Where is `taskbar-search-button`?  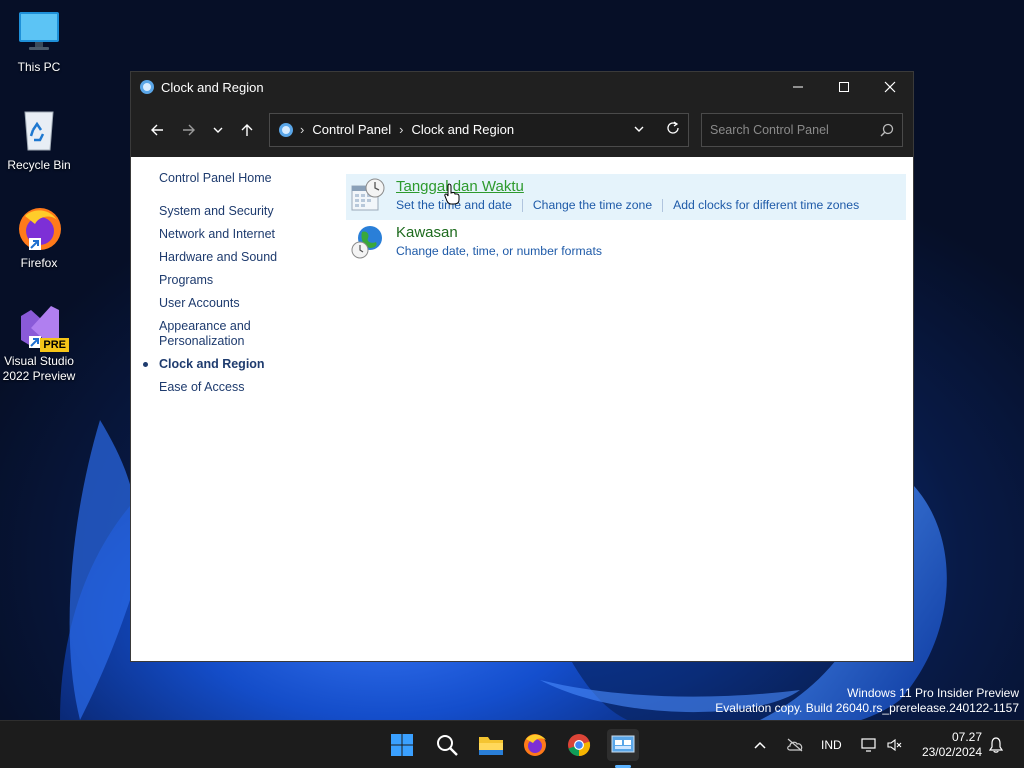
taskbar-search-button is located at coordinates (447, 745).